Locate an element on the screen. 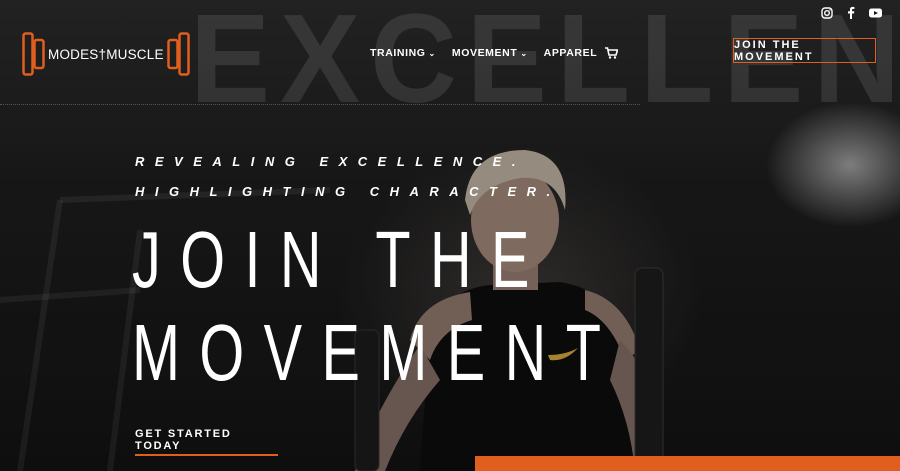 The width and height of the screenshot is (900, 471). nav-apparel: APPAREL is located at coordinates (581, 53).